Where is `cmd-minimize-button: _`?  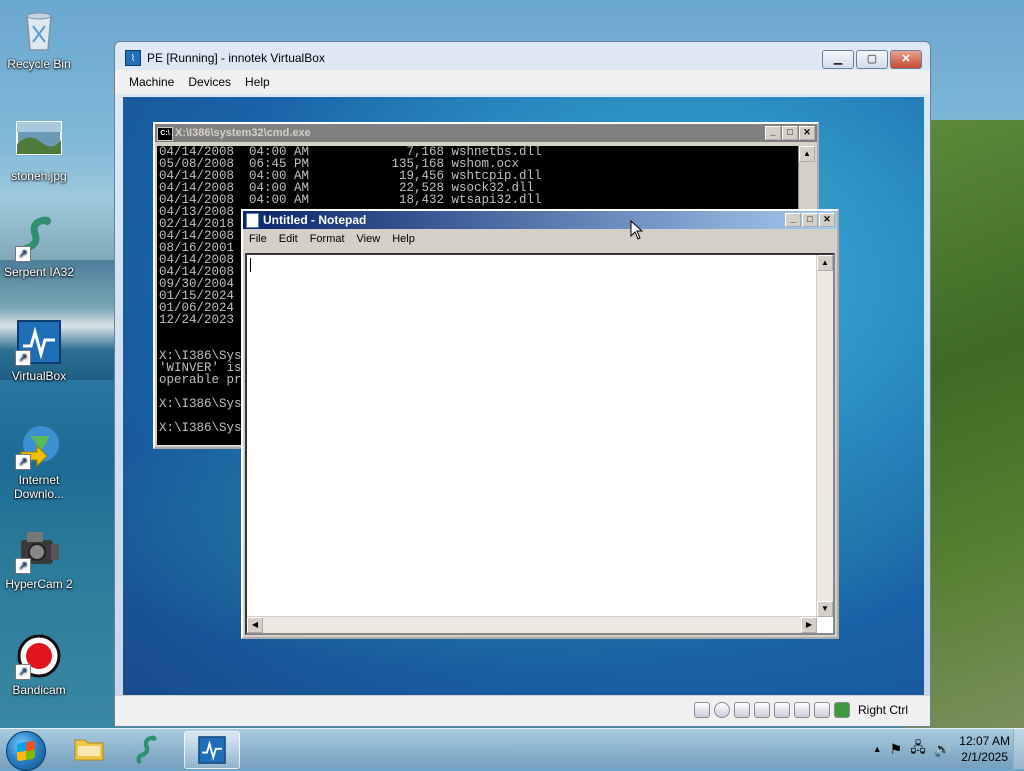
cmd-minimize-button: _ is located at coordinates (773, 133).